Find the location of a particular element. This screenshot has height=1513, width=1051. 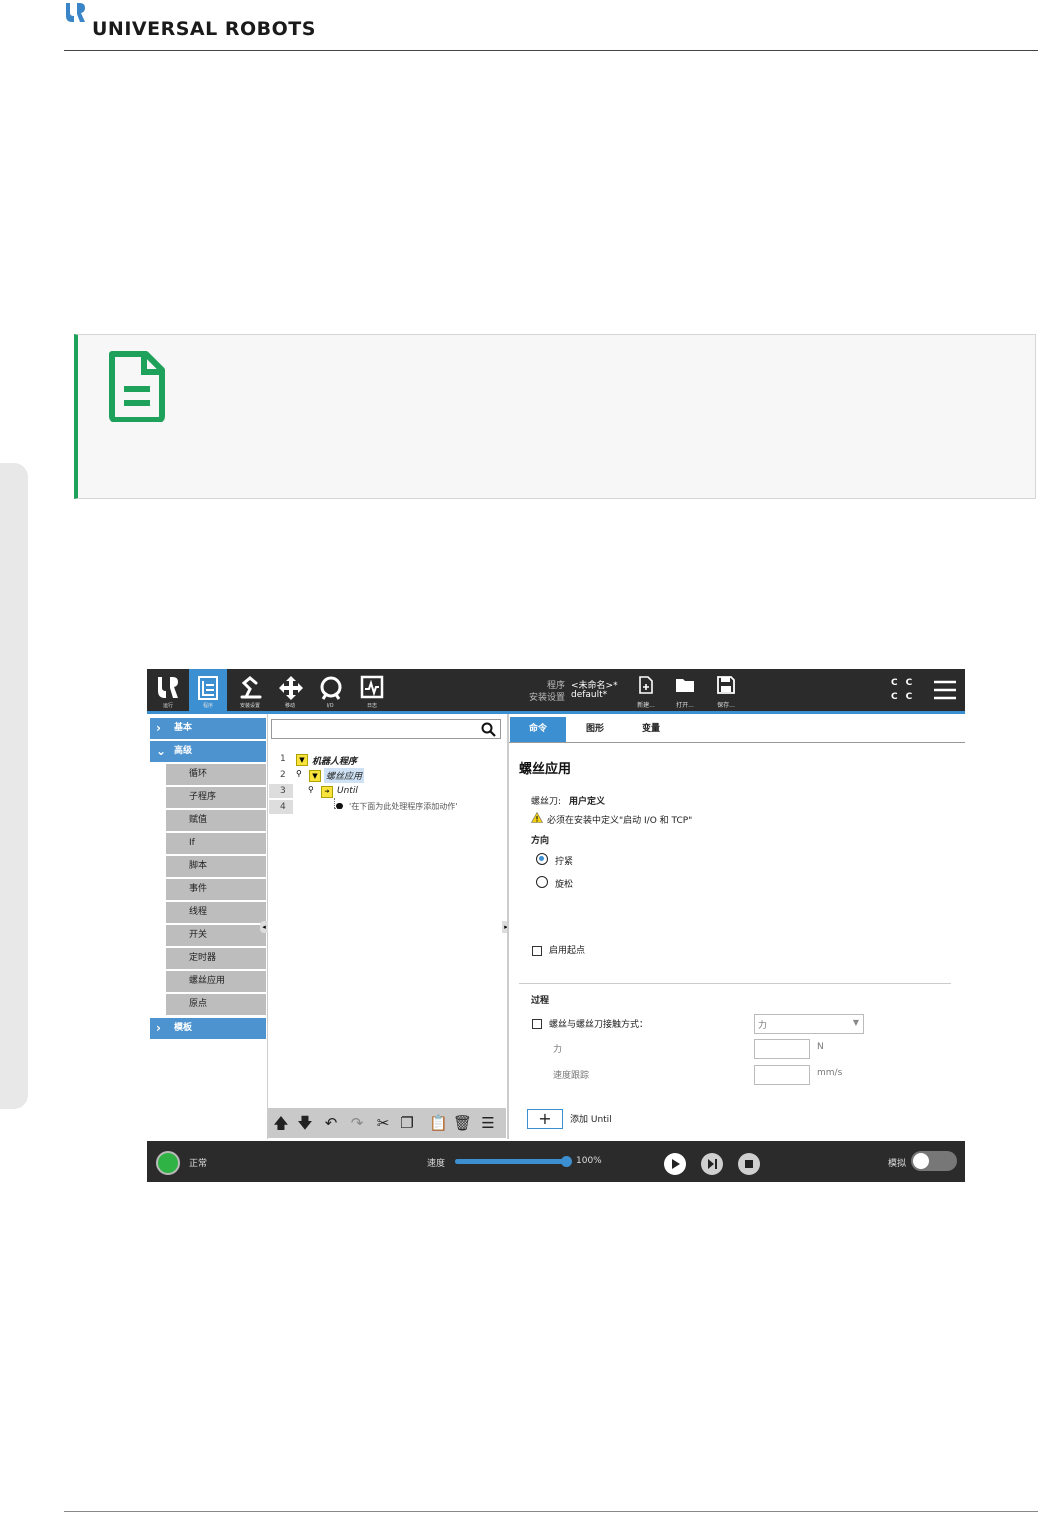

delete-icon: 🗑 is located at coordinates (462, 1123).